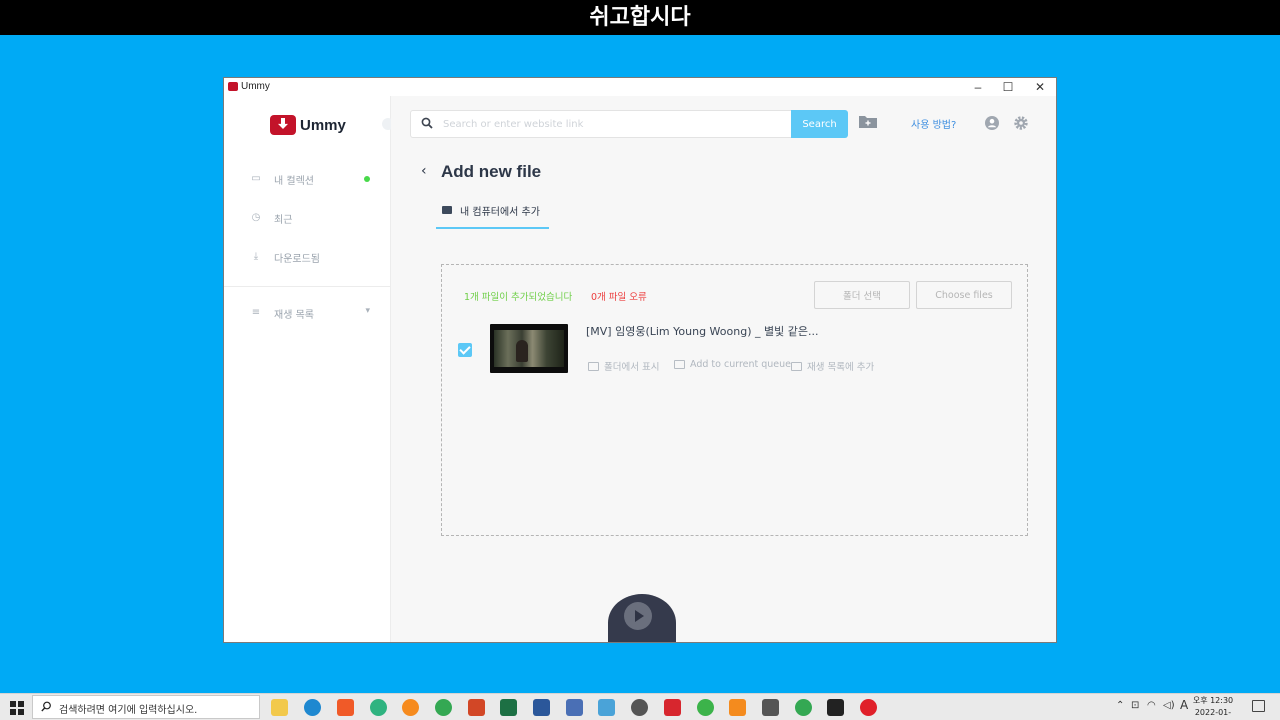 This screenshot has height=720, width=1280. Describe the element at coordinates (378, 707) in the screenshot. I see `whale-icon` at that location.